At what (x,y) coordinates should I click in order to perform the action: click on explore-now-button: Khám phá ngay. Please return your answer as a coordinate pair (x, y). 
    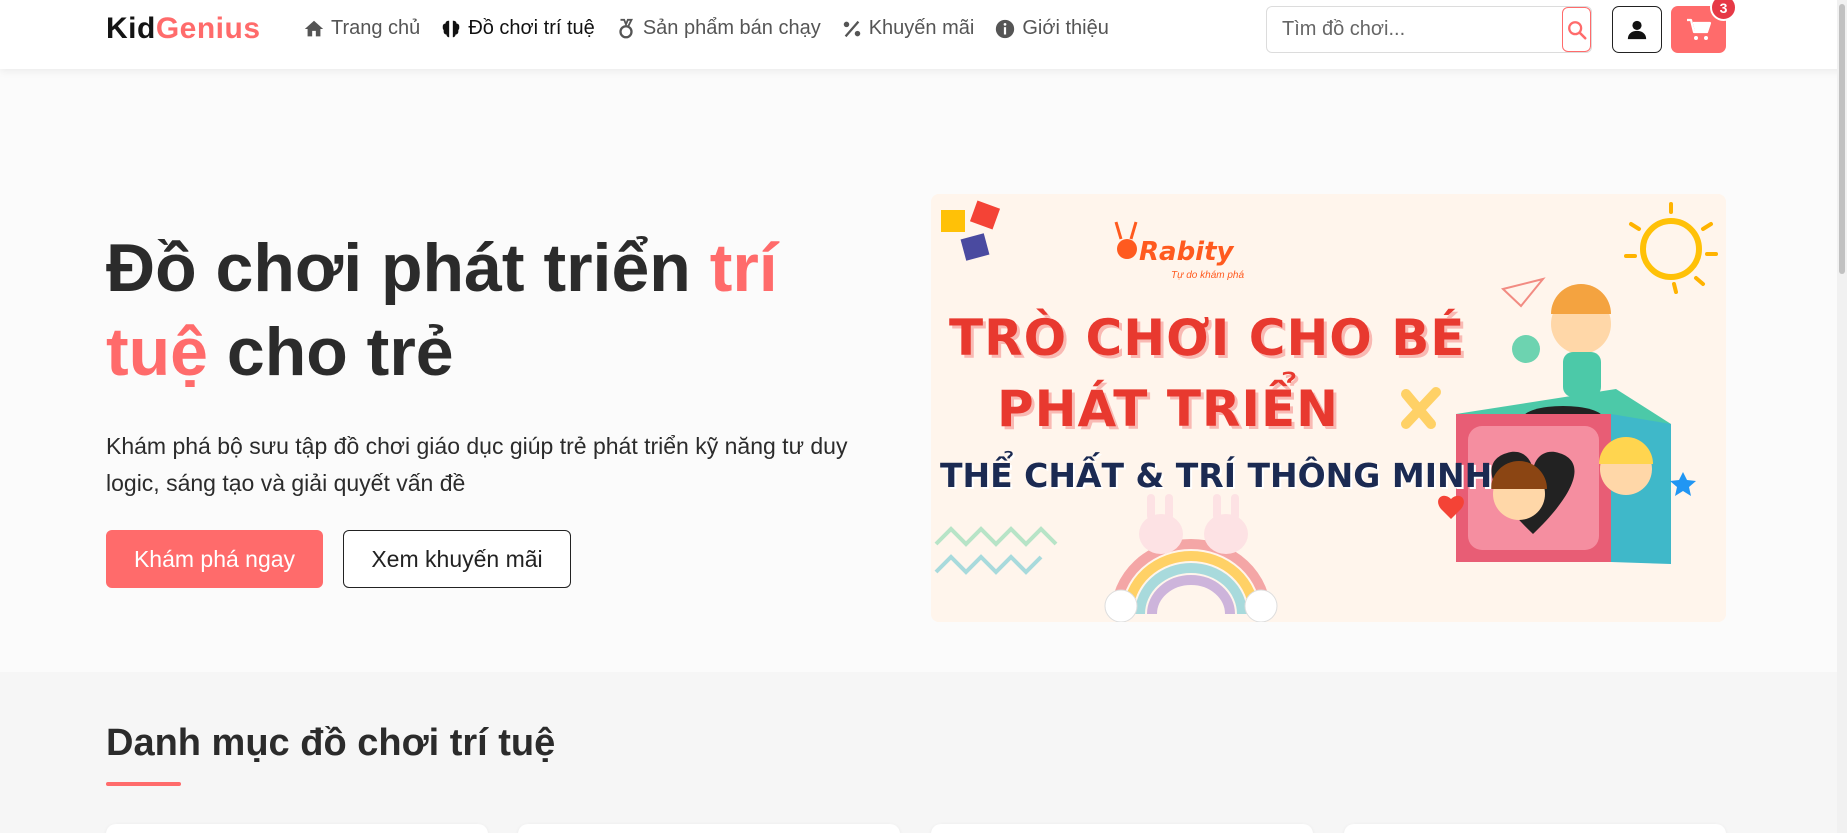
    Looking at the image, I should click on (214, 559).